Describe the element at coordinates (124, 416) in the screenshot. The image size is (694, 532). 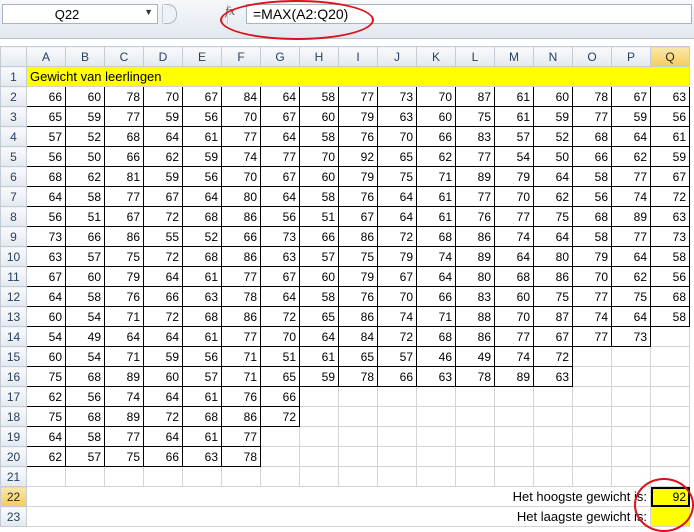
I see `cell-c18: 89` at that location.